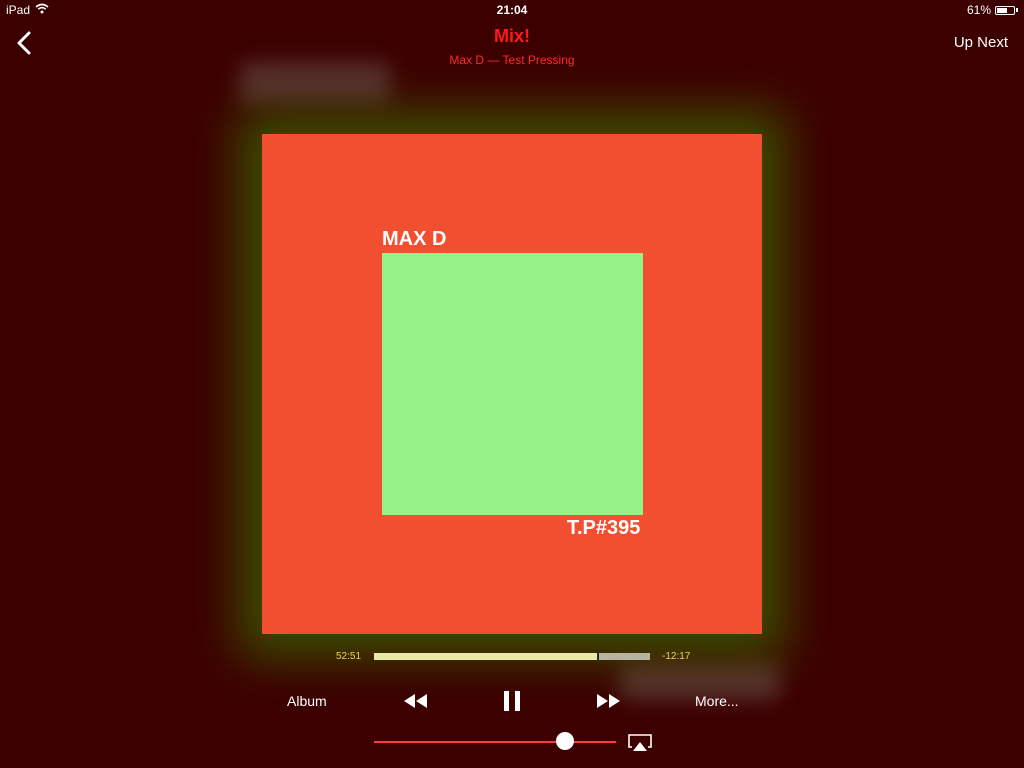 This screenshot has height=768, width=1024. I want to click on volume-row, so click(512, 742).